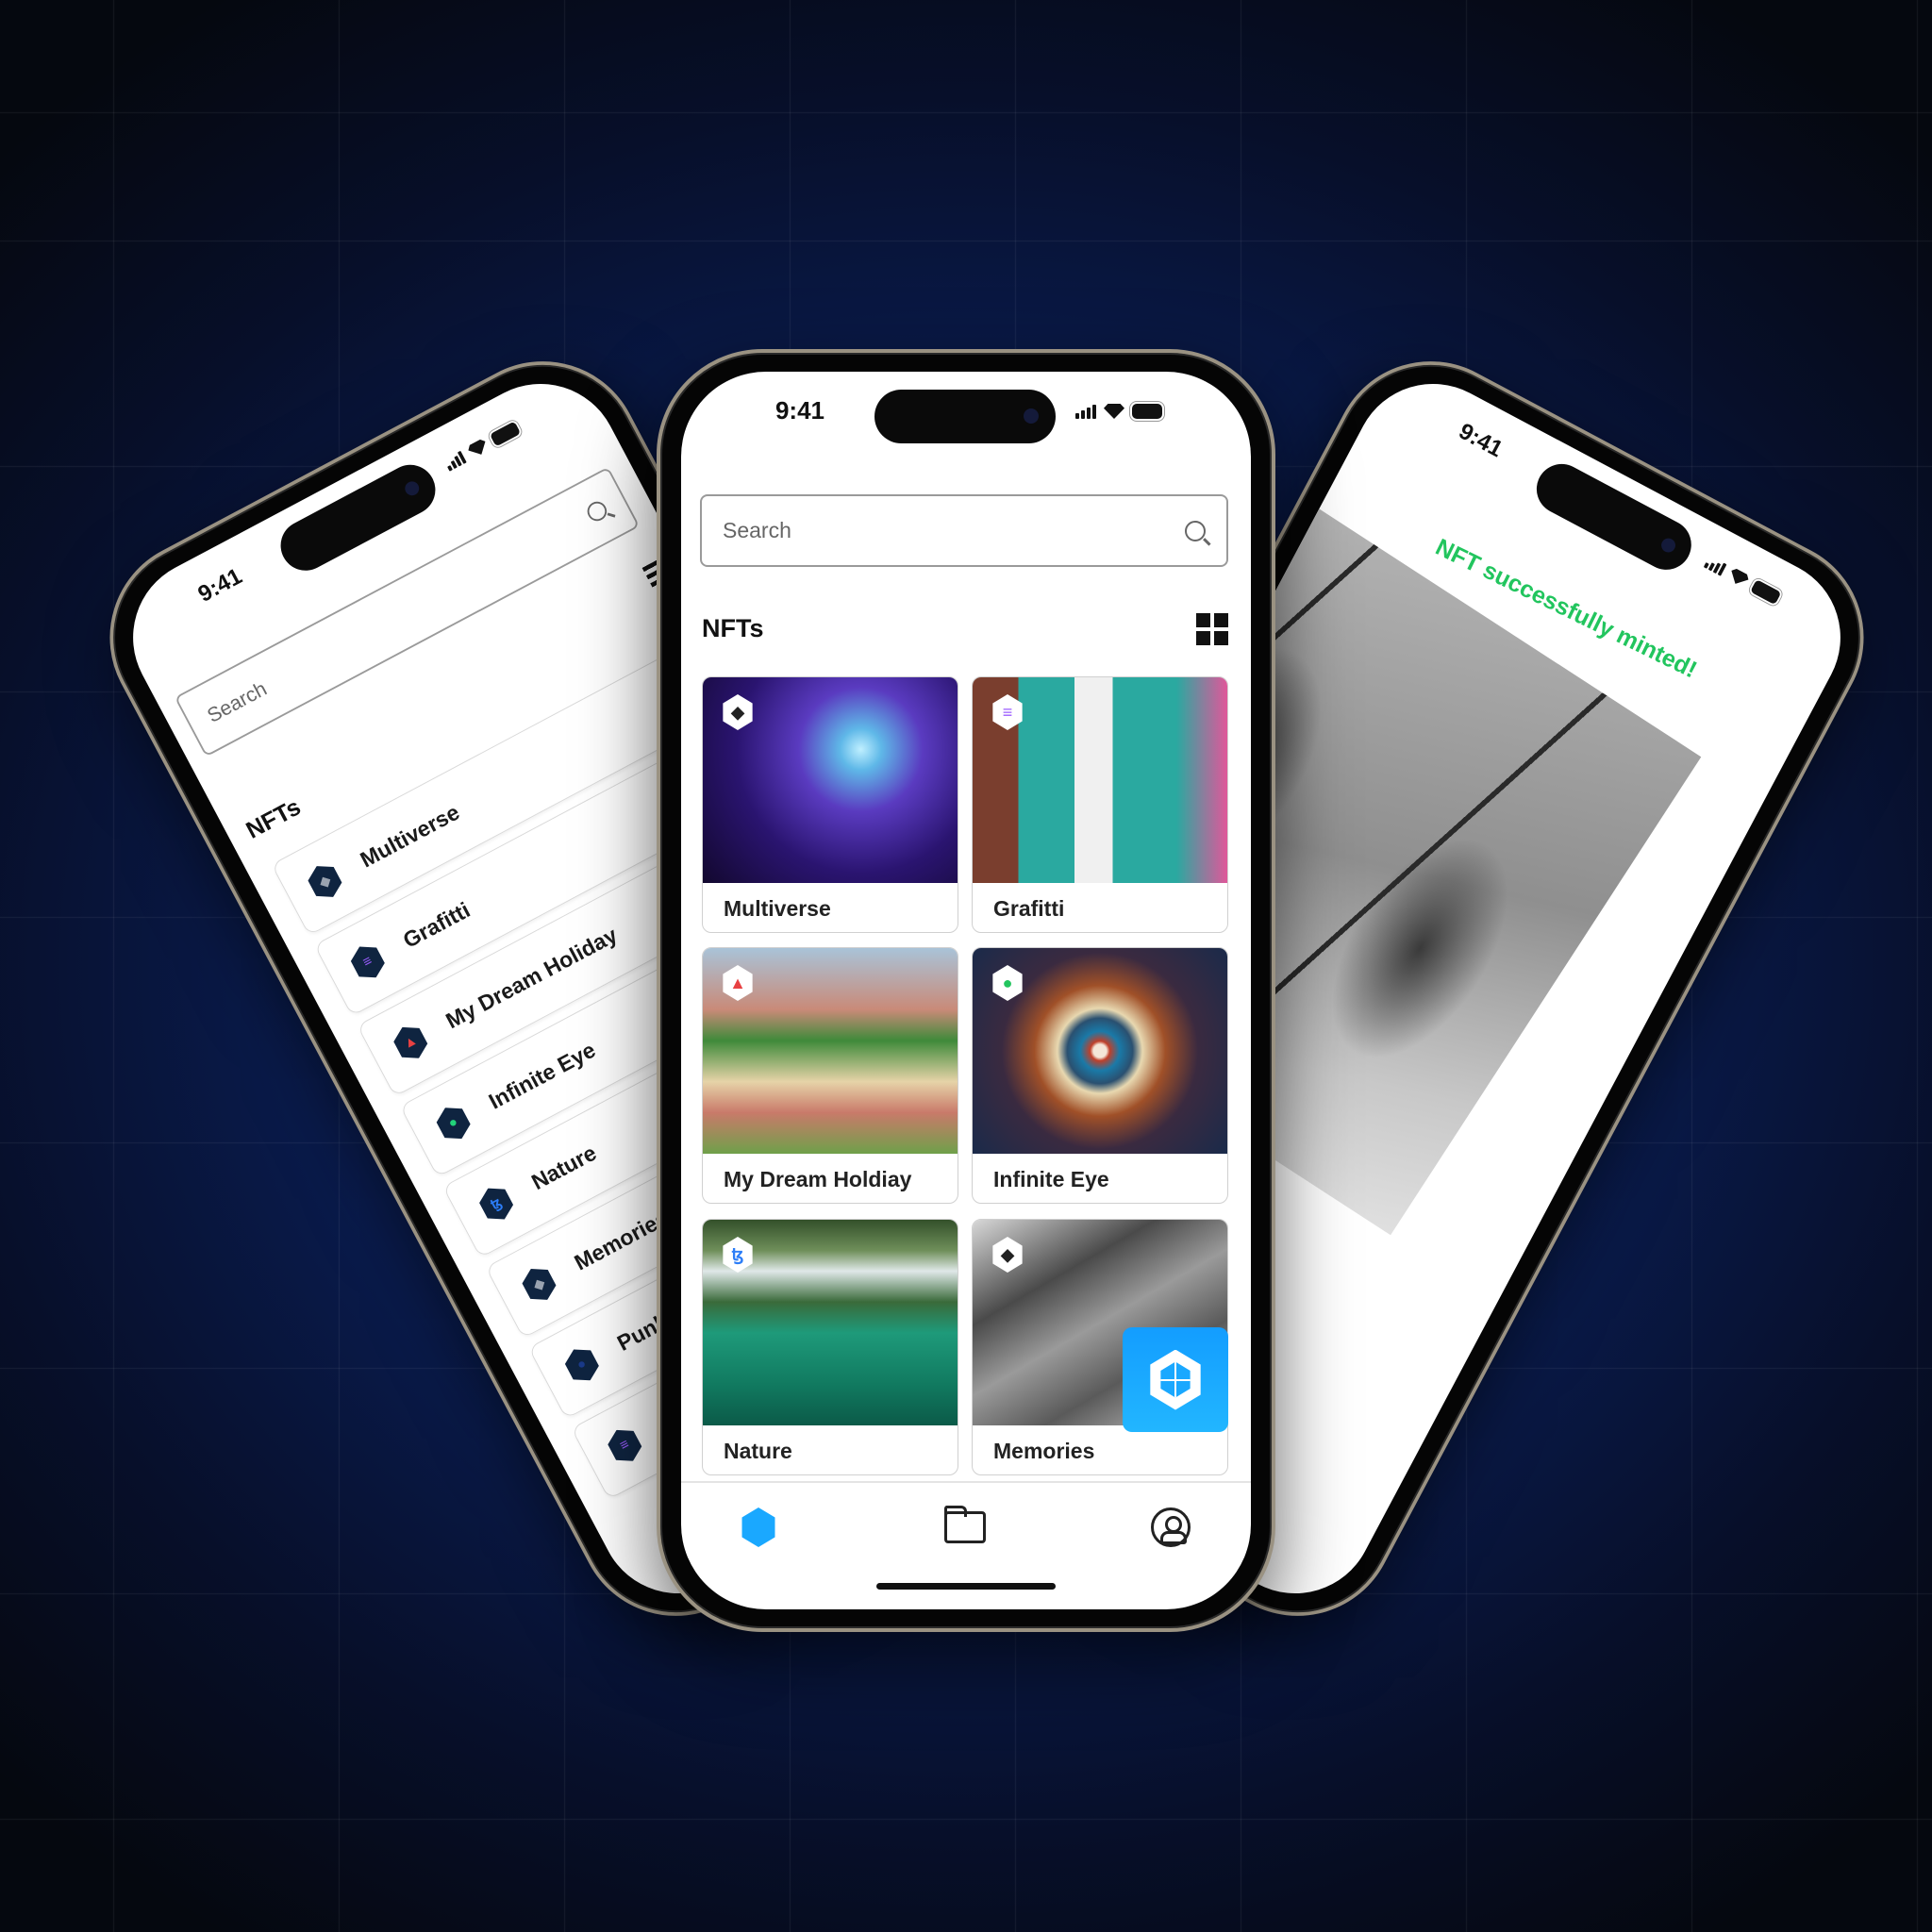 Image resolution: width=1932 pixels, height=1932 pixels. What do you see at coordinates (778, 908) in the screenshot?
I see `nft-title: Multiverse` at bounding box center [778, 908].